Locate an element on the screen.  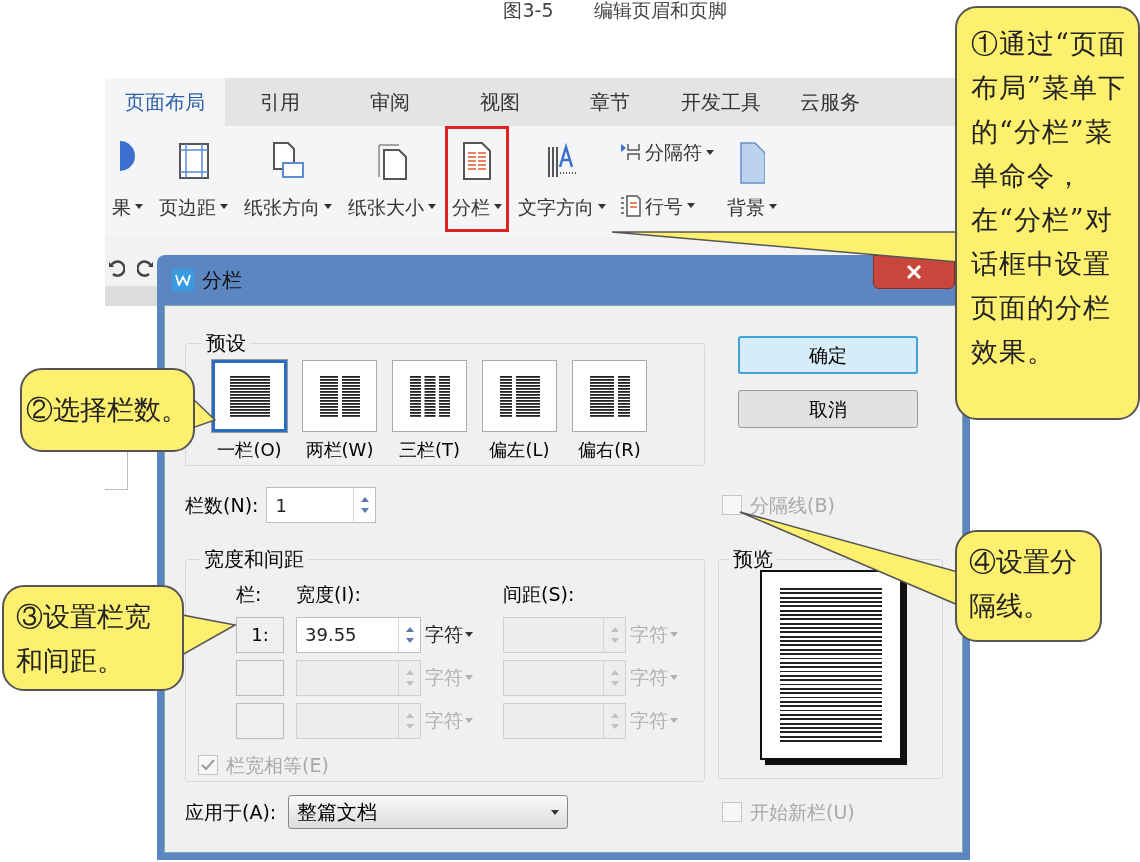
dialog-button: 确定 is located at coordinates (828, 355).